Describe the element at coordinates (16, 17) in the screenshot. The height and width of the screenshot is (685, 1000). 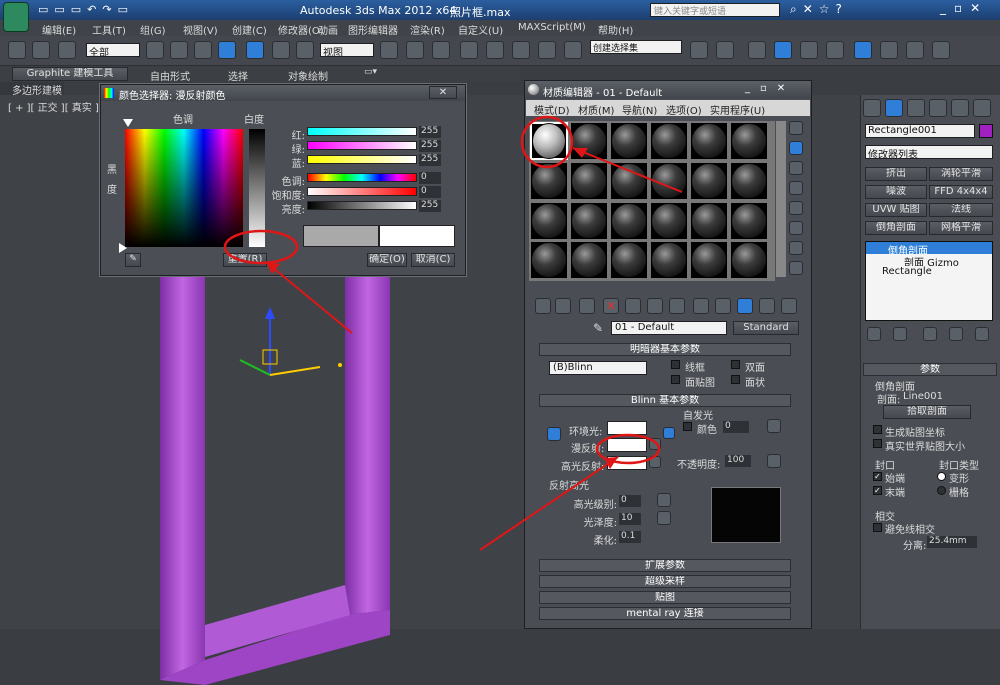
I see `app-logo-icon` at that location.